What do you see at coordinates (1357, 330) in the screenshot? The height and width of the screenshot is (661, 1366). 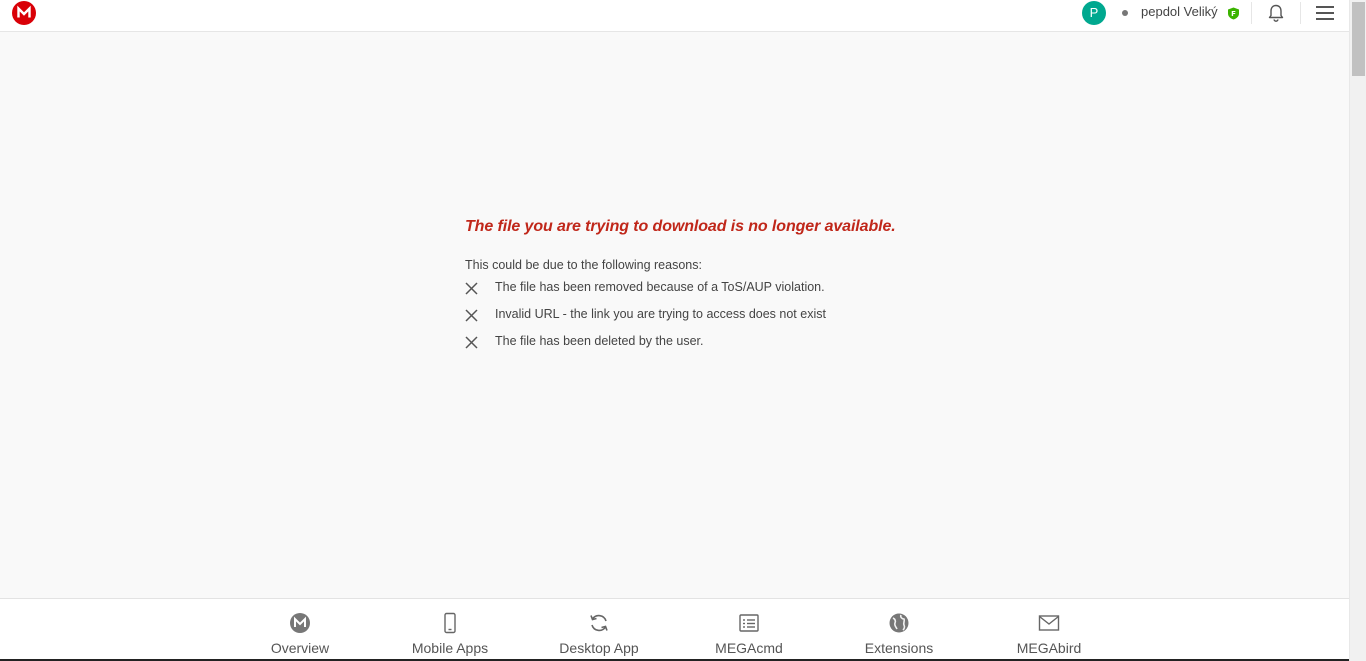 I see `vertical-scrollbar` at bounding box center [1357, 330].